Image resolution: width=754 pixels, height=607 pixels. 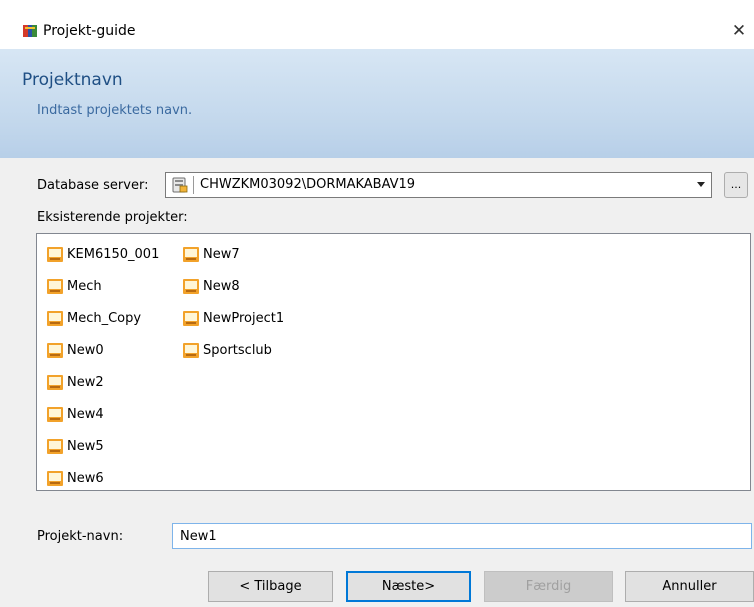 What do you see at coordinates (85, 382) in the screenshot?
I see `project-name: New2` at bounding box center [85, 382].